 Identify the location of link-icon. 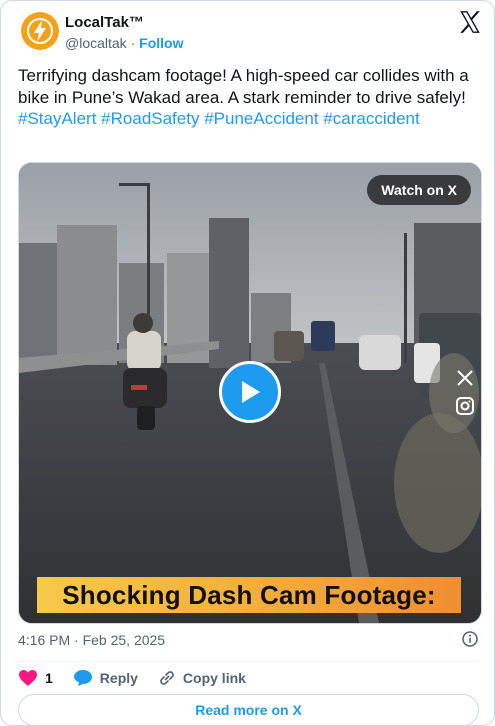
(167, 678).